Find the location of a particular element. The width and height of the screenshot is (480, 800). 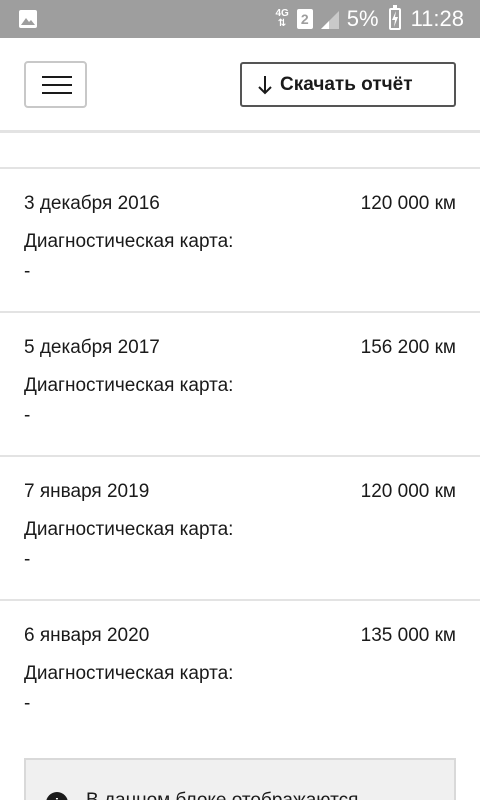

battery-icon is located at coordinates (394, 17).